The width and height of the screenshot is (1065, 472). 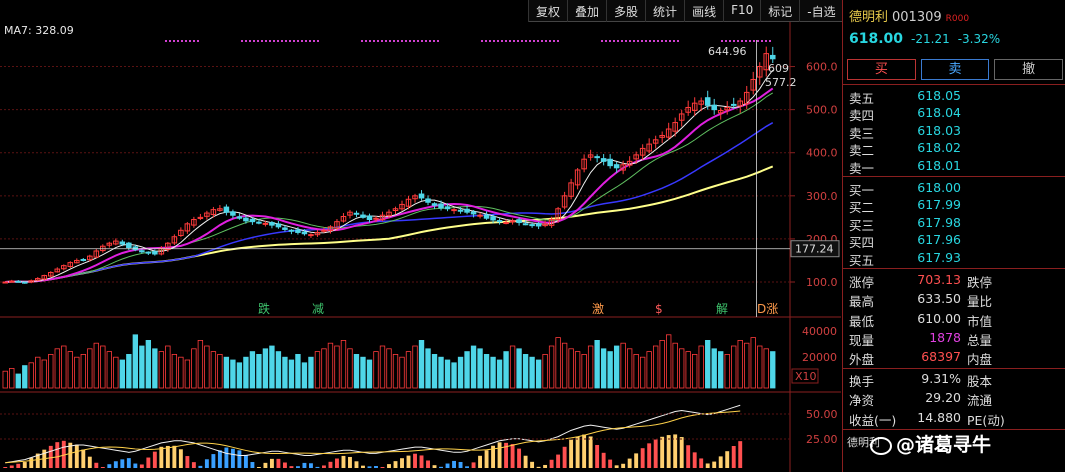 I want to click on toolbar-button: F10, so click(x=741, y=11).